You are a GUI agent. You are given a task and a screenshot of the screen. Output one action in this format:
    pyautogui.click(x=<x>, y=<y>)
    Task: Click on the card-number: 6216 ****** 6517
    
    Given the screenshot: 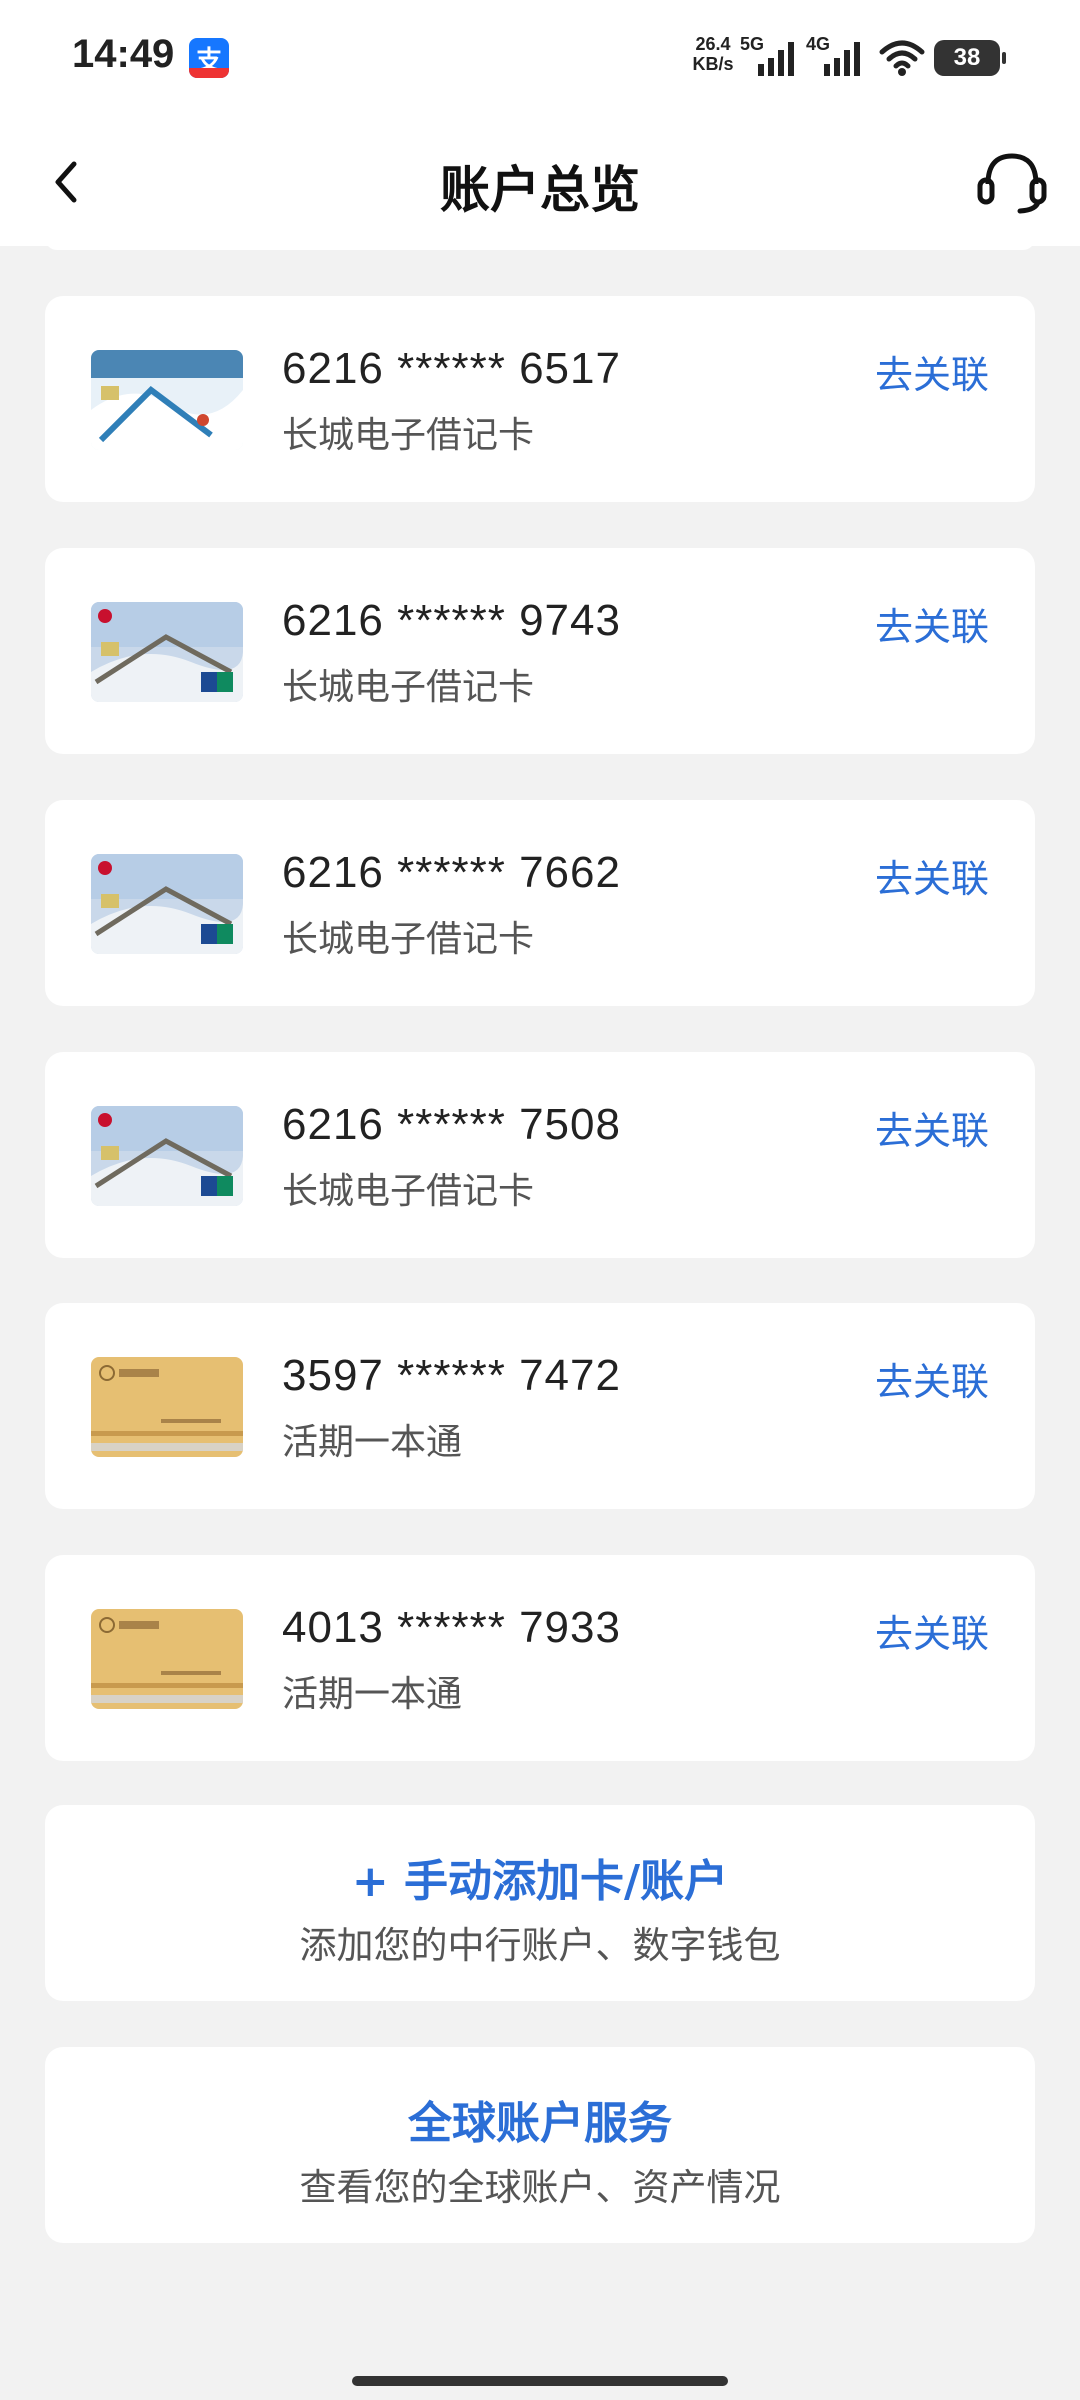 What is the action you would take?
    pyautogui.click(x=451, y=368)
    